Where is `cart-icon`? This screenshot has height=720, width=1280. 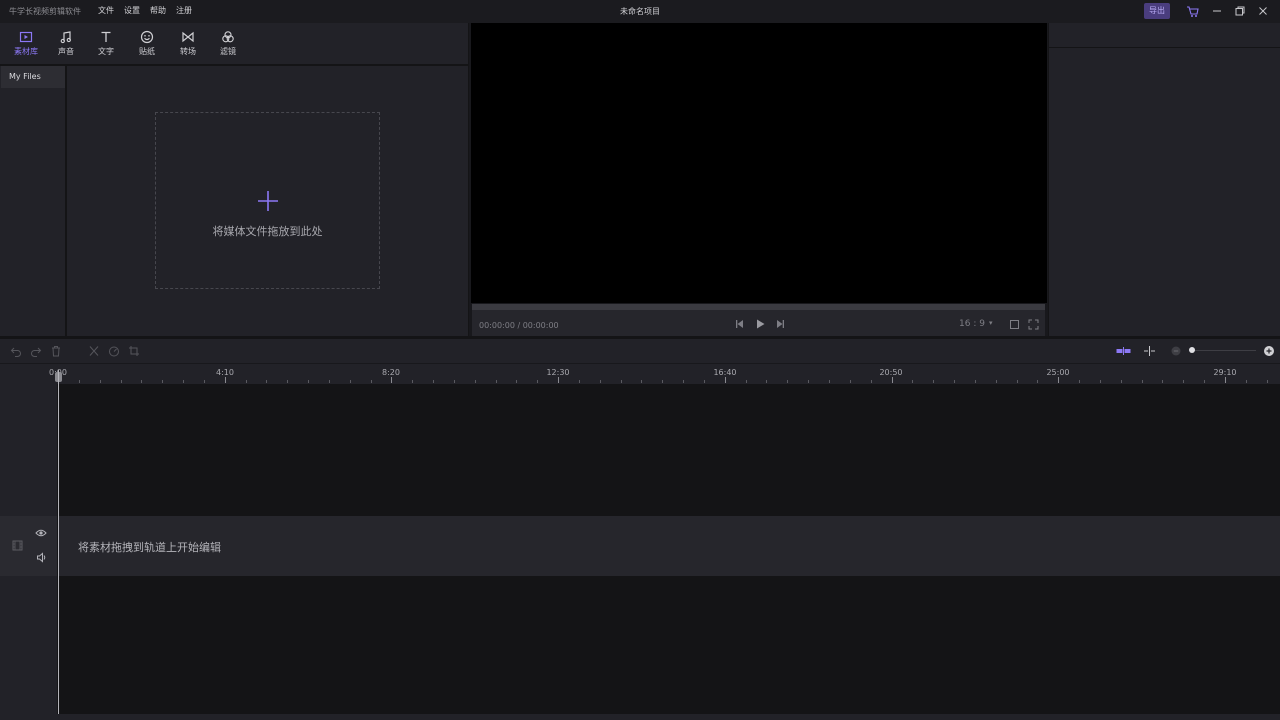 cart-icon is located at coordinates (1193, 11).